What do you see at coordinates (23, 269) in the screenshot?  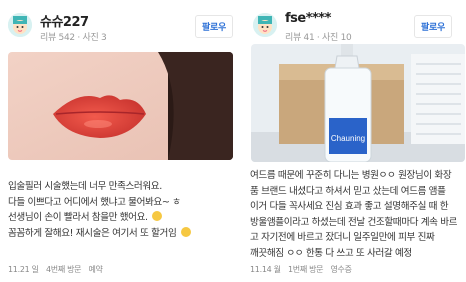 I see `visit-date: 11.21 일` at bounding box center [23, 269].